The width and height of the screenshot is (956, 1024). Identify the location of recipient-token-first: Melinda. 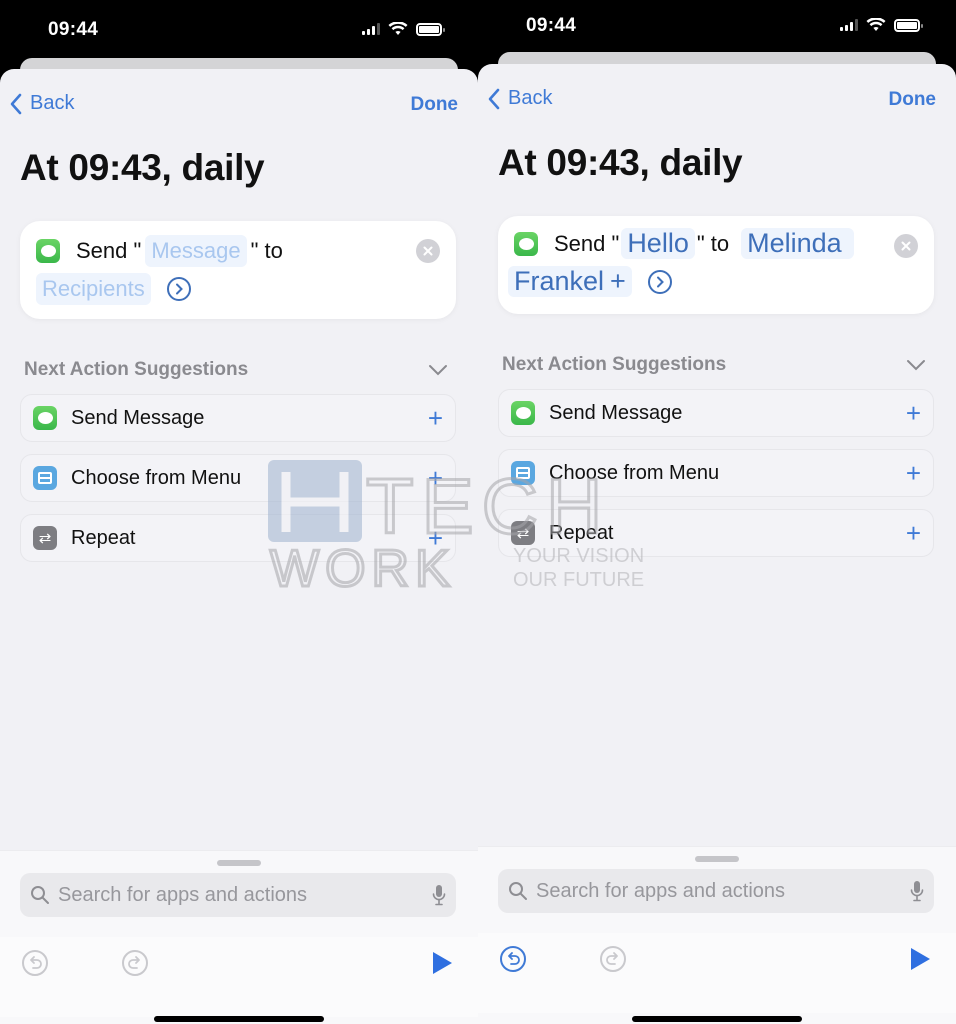
(797, 243).